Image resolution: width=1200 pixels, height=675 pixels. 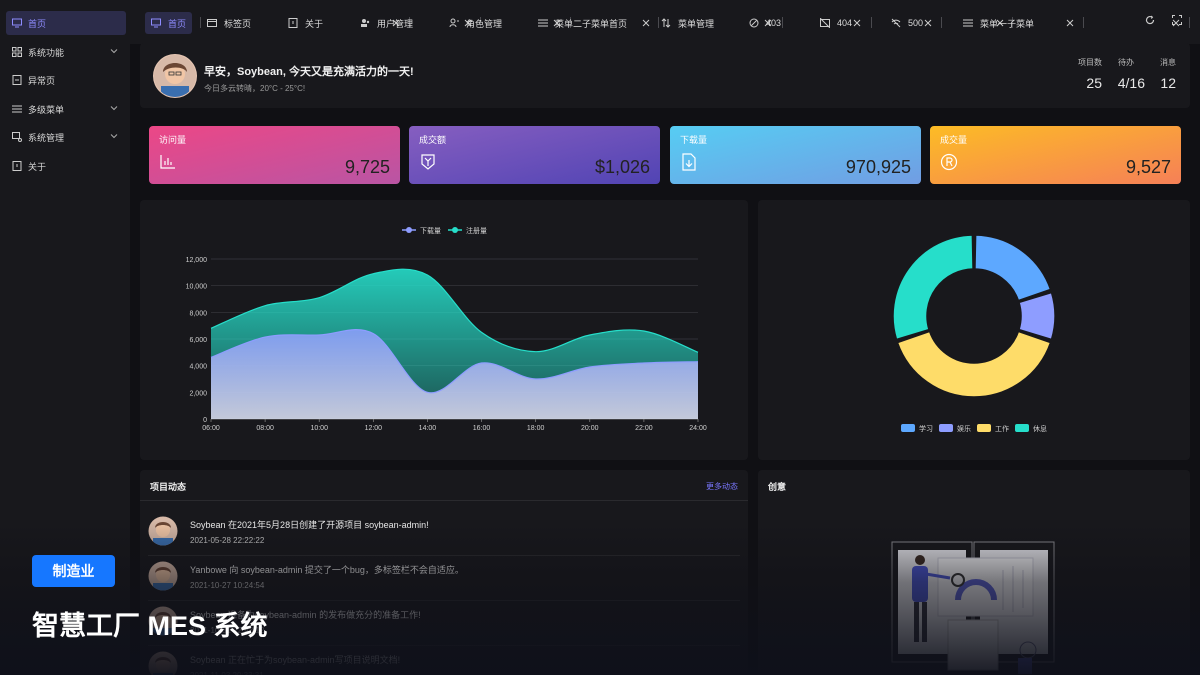 I want to click on kpi-card-turnover: 成交额 $1,026, so click(x=534, y=155).